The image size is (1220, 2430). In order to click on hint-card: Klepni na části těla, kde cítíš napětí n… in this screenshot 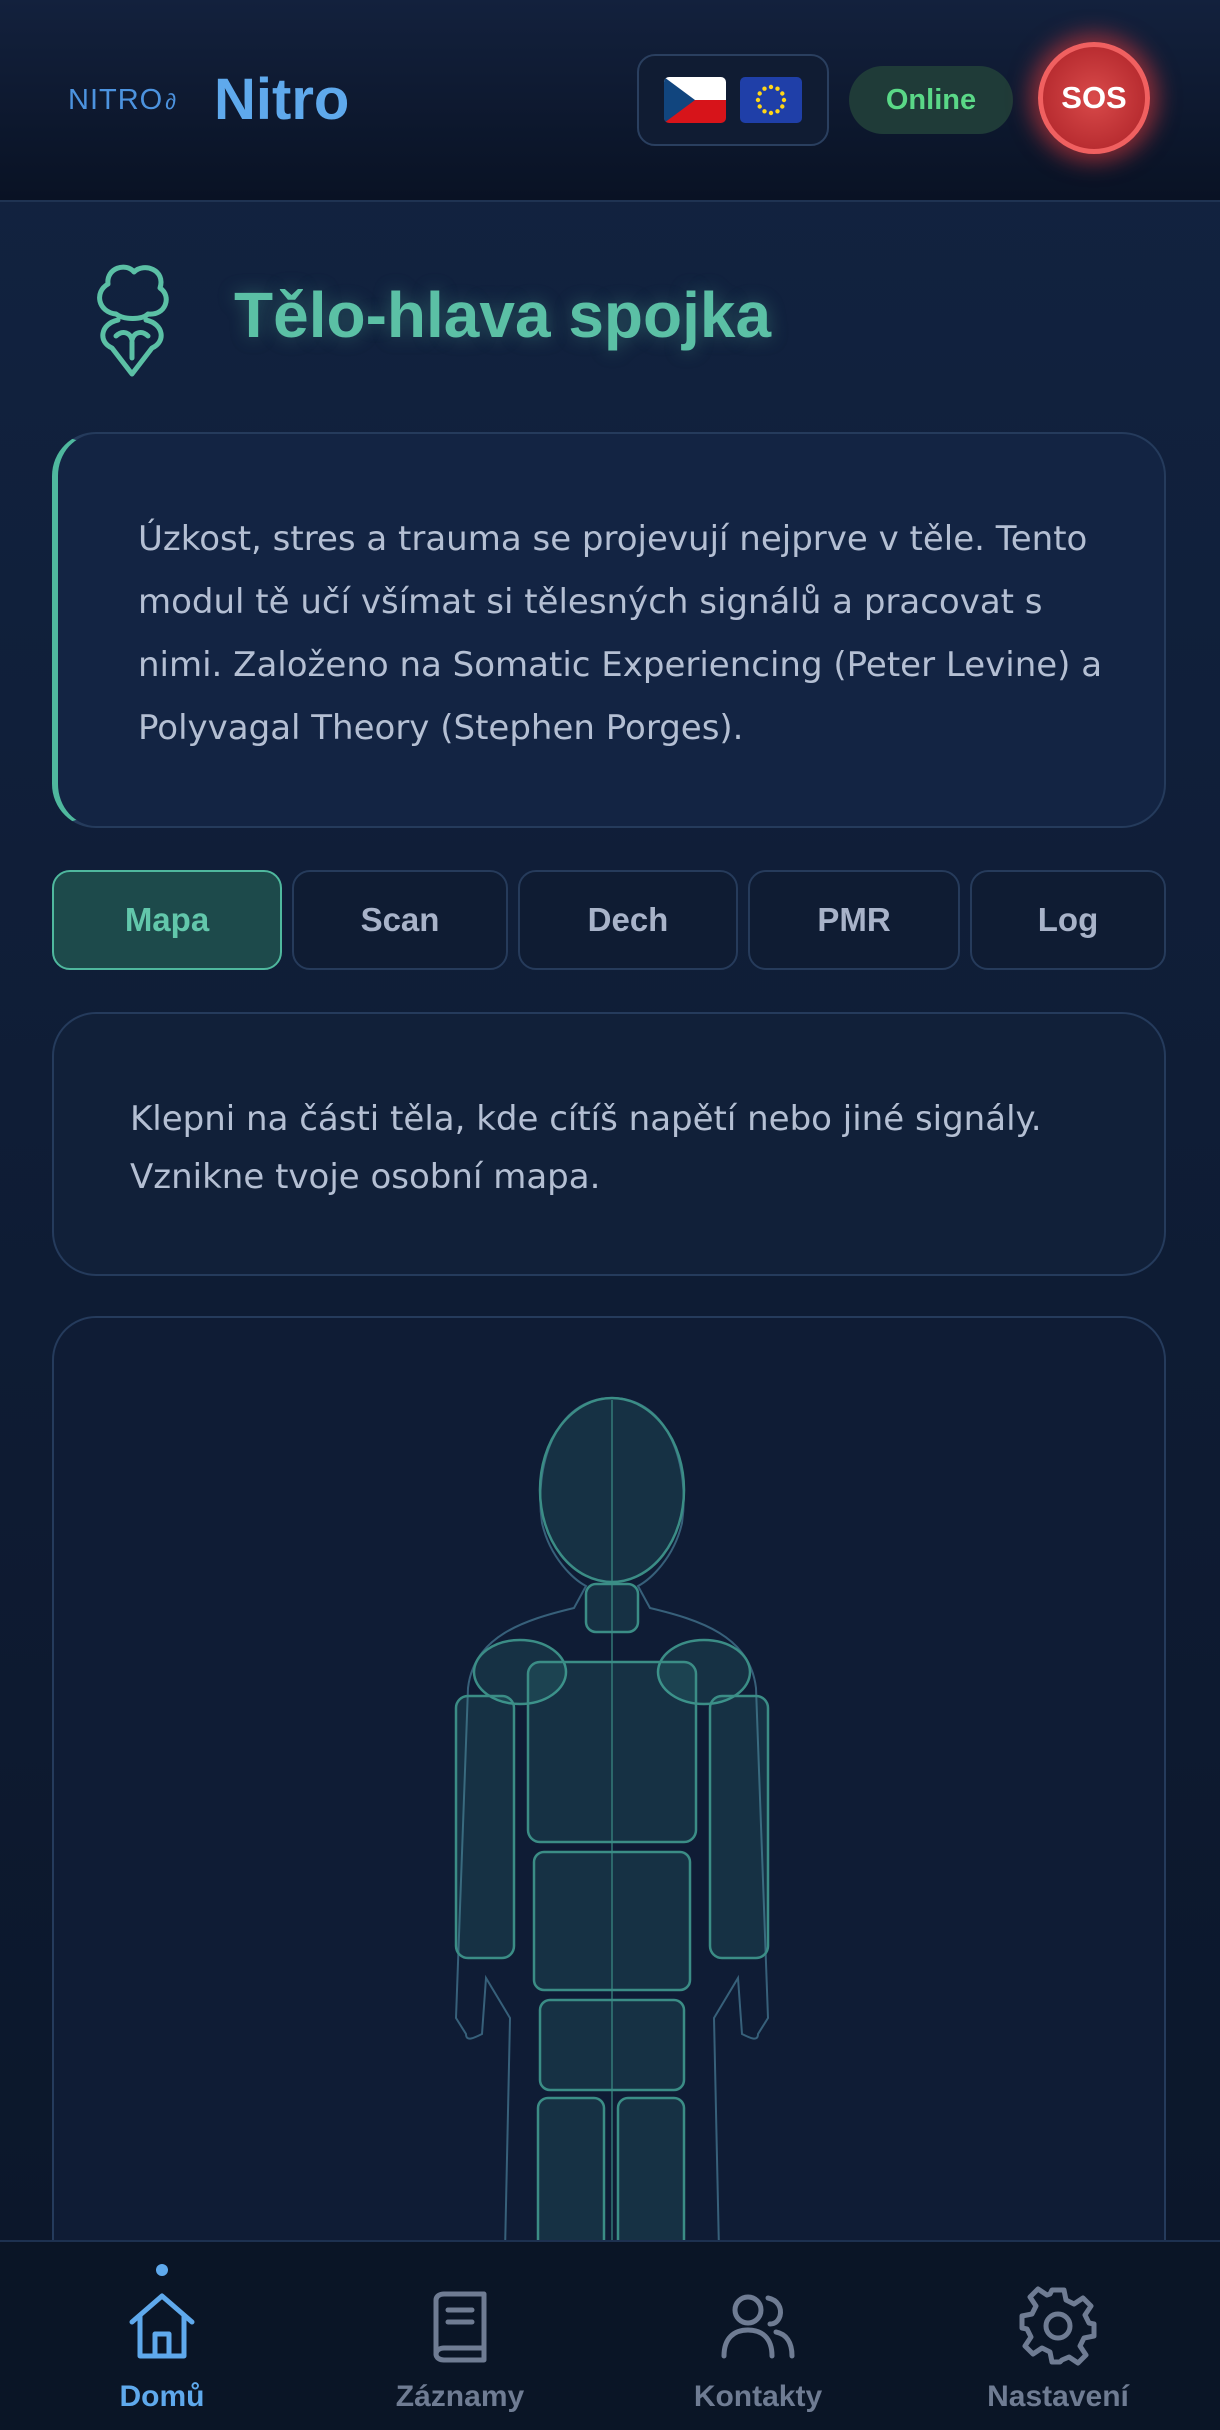, I will do `click(609, 1144)`.